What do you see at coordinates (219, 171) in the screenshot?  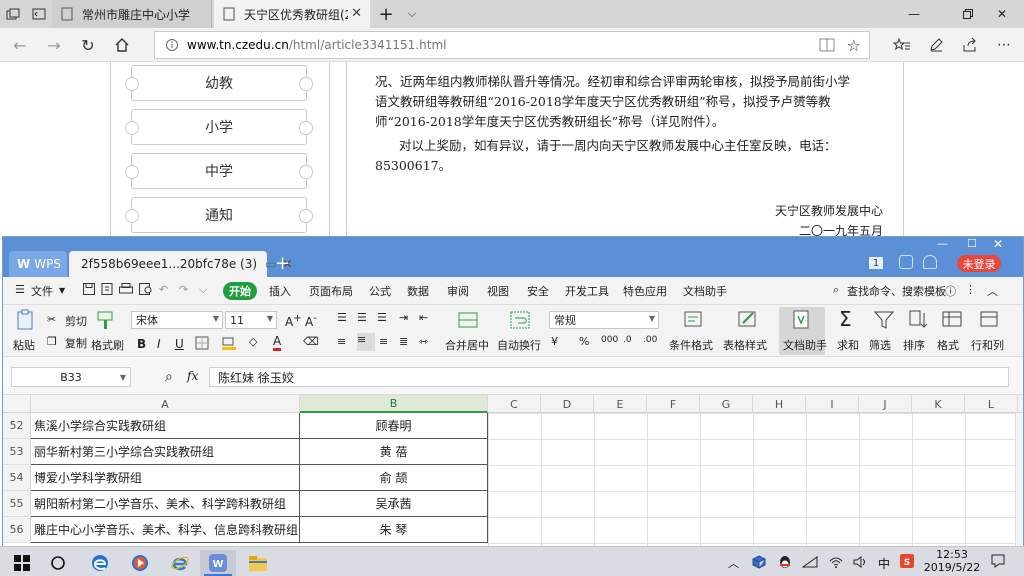 I see `sidebar-item-middle: 中学` at bounding box center [219, 171].